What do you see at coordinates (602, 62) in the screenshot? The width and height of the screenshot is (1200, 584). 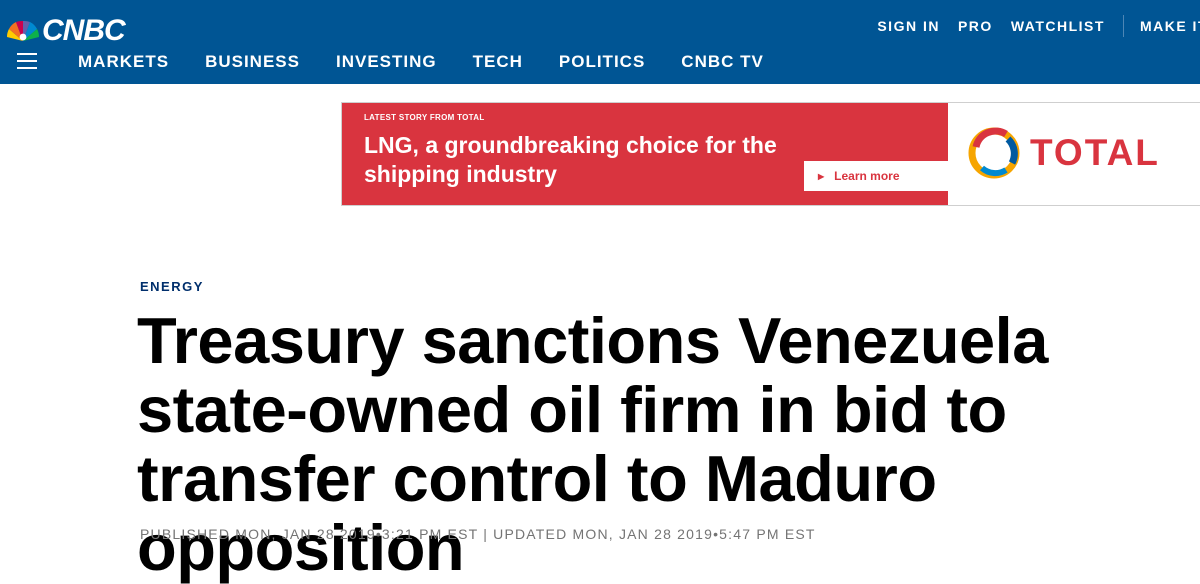 I see `nav-item-politics: POLITICS` at bounding box center [602, 62].